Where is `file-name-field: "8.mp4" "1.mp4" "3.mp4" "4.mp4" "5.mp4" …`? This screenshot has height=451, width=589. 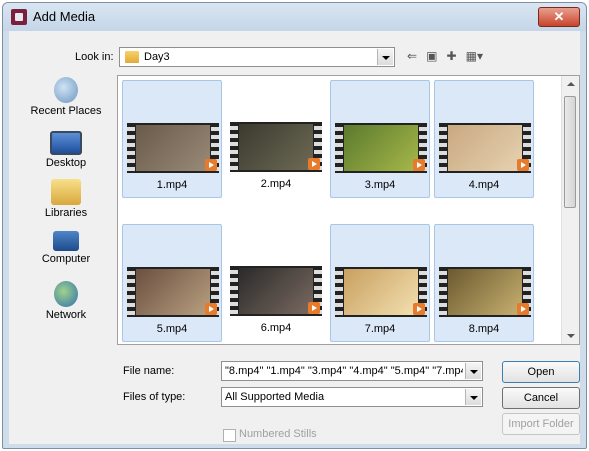
file-name-field: "8.mp4" "1.mp4" "3.mp4" "4.mp4" "5.mp4" … is located at coordinates (352, 371).